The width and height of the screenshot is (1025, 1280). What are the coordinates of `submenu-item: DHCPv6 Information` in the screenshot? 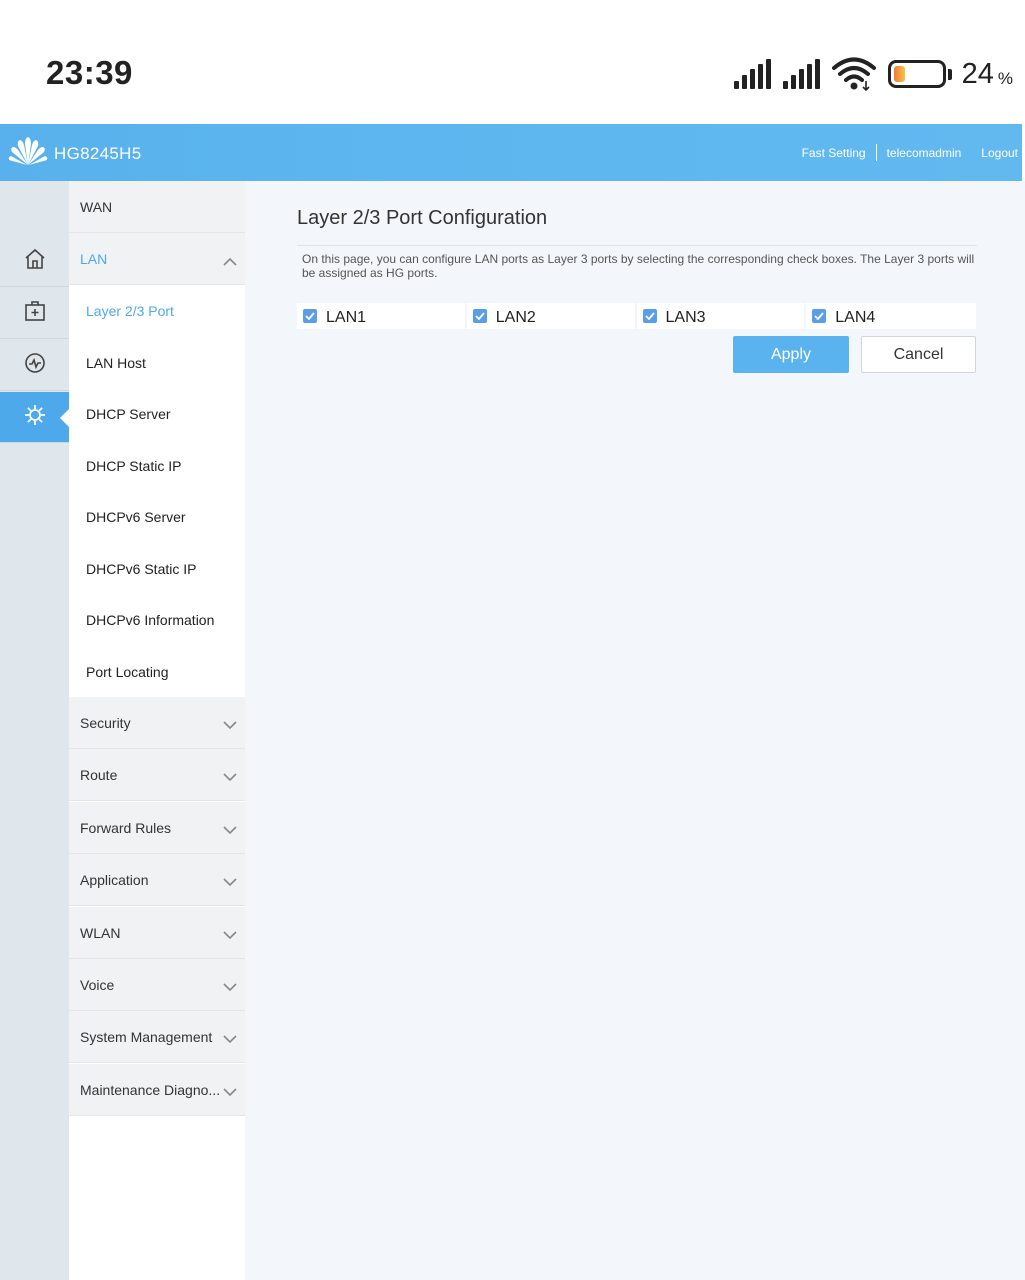 It's located at (157, 619).